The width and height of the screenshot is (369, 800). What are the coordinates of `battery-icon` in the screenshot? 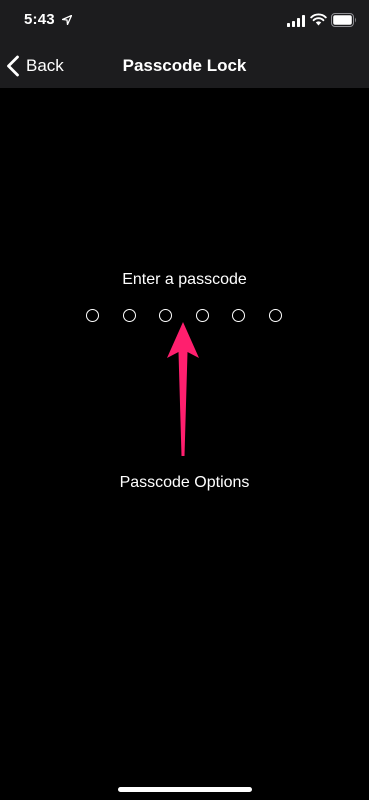 It's located at (343, 20).